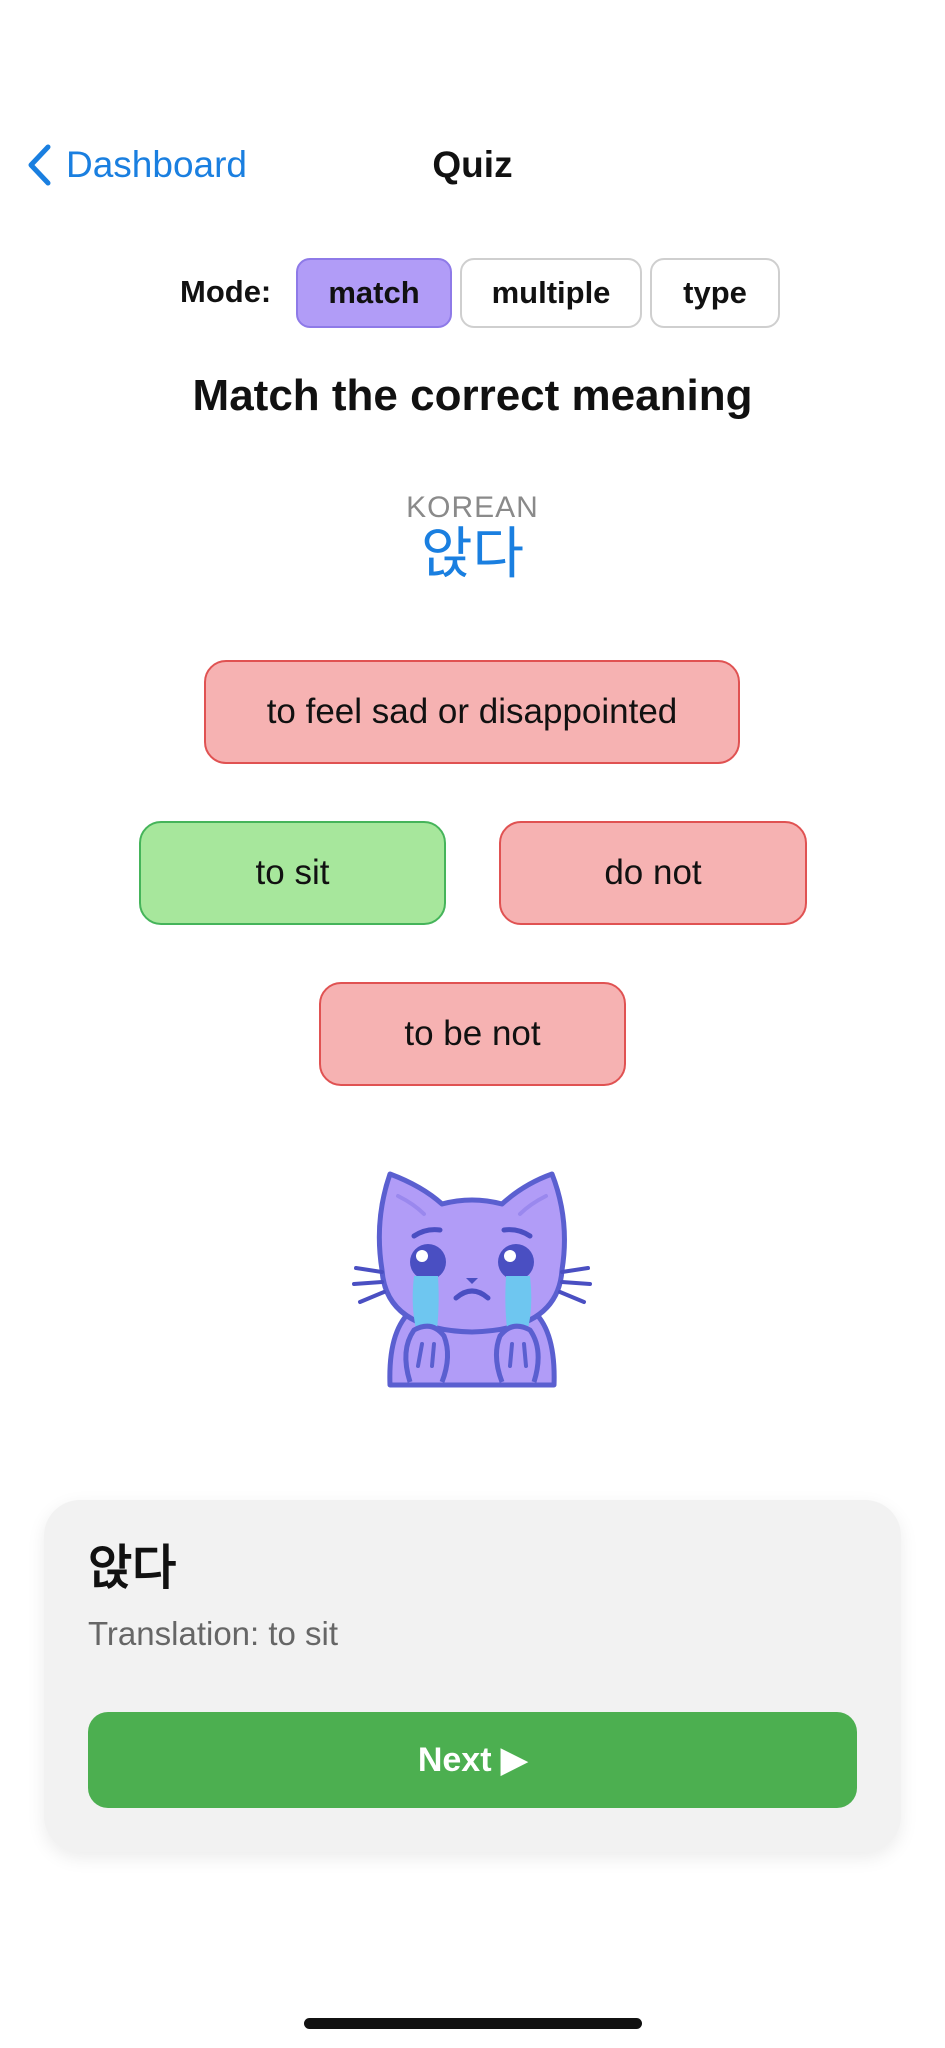 The height and width of the screenshot is (2048, 945). I want to click on answer-option: to be not, so click(472, 1034).